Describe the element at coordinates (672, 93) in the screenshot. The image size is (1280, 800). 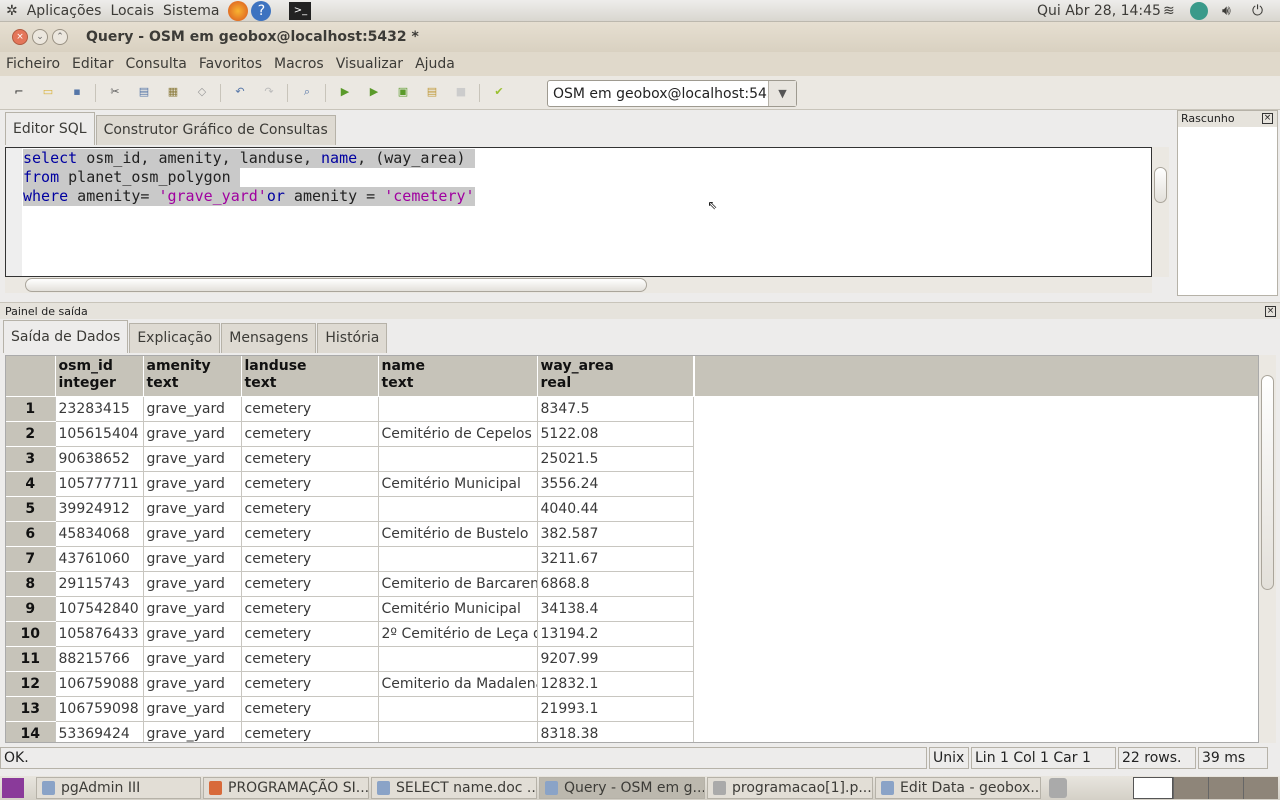
I see `connection-select: OSM em geobox@localhost:5432 ▼` at that location.